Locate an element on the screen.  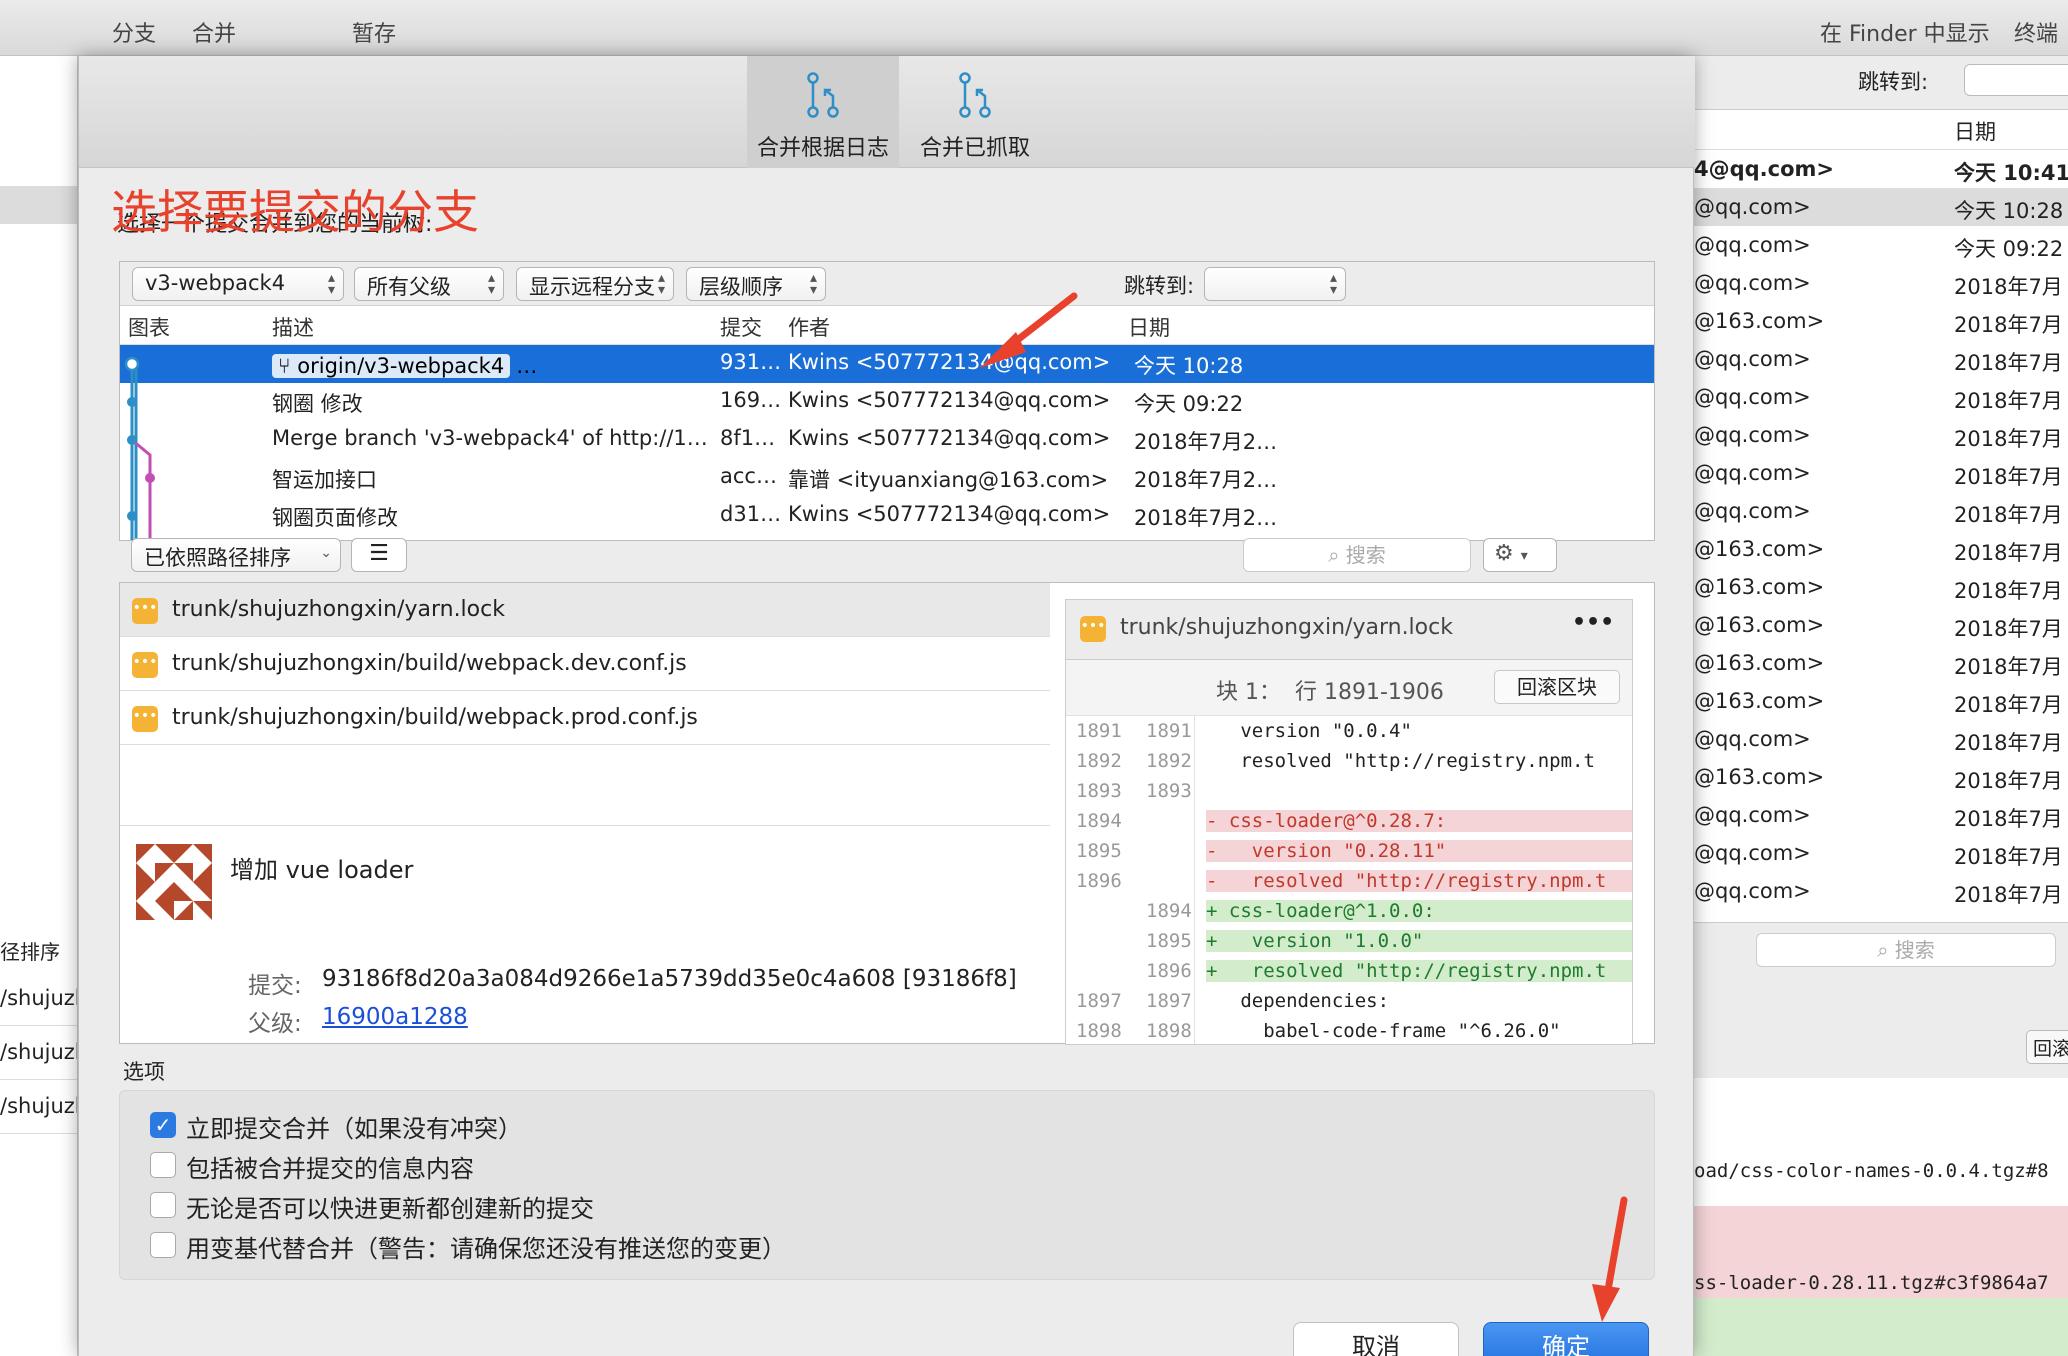
file-search-input: ⌕ 搜索 is located at coordinates (1357, 555).